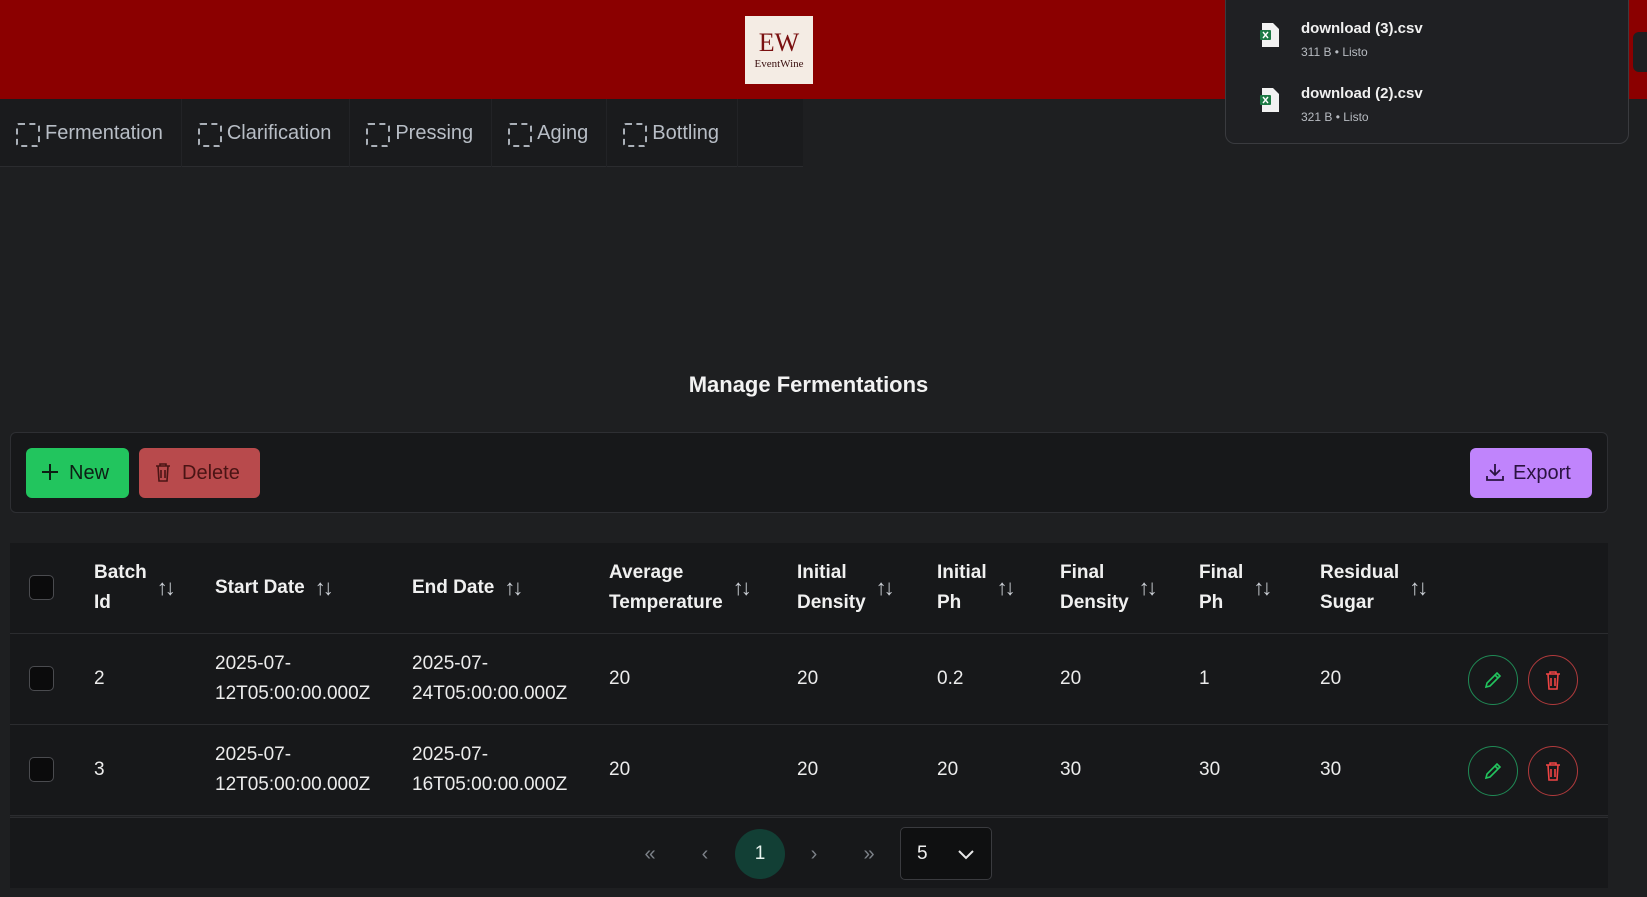 This screenshot has height=897, width=1647. Describe the element at coordinates (680, 588) in the screenshot. I see `column-header-average-temperature: Average Temperature ↑↓` at that location.